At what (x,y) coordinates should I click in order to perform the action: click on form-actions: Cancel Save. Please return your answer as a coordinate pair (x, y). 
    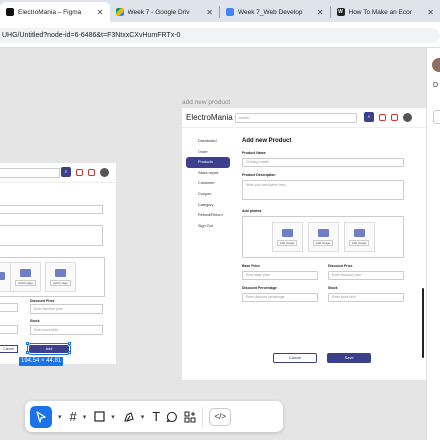
    Looking at the image, I should click on (322, 358).